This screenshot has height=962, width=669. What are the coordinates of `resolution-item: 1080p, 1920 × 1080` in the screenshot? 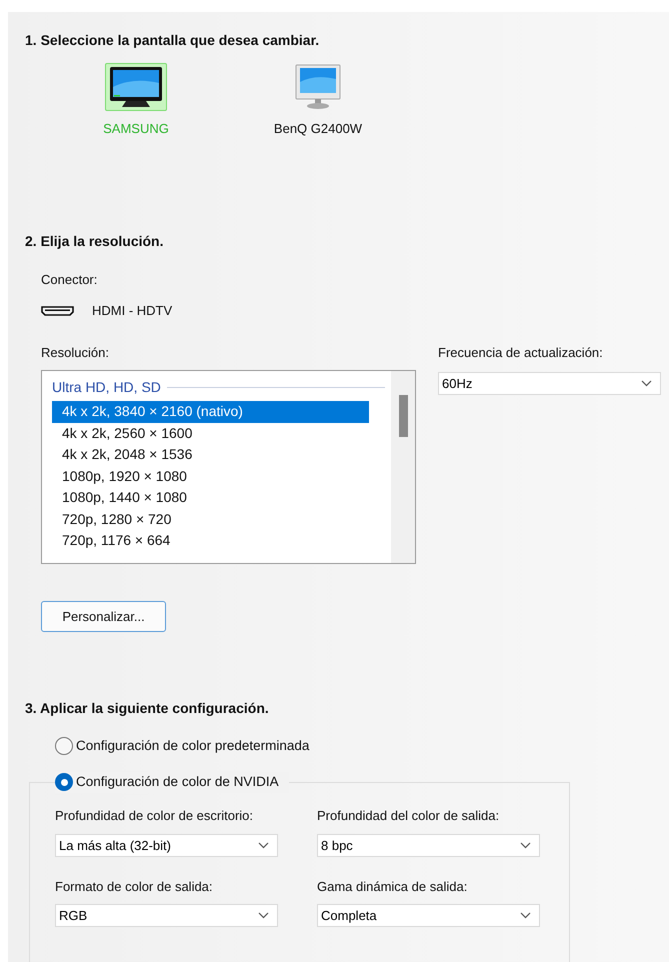 It's located at (210, 476).